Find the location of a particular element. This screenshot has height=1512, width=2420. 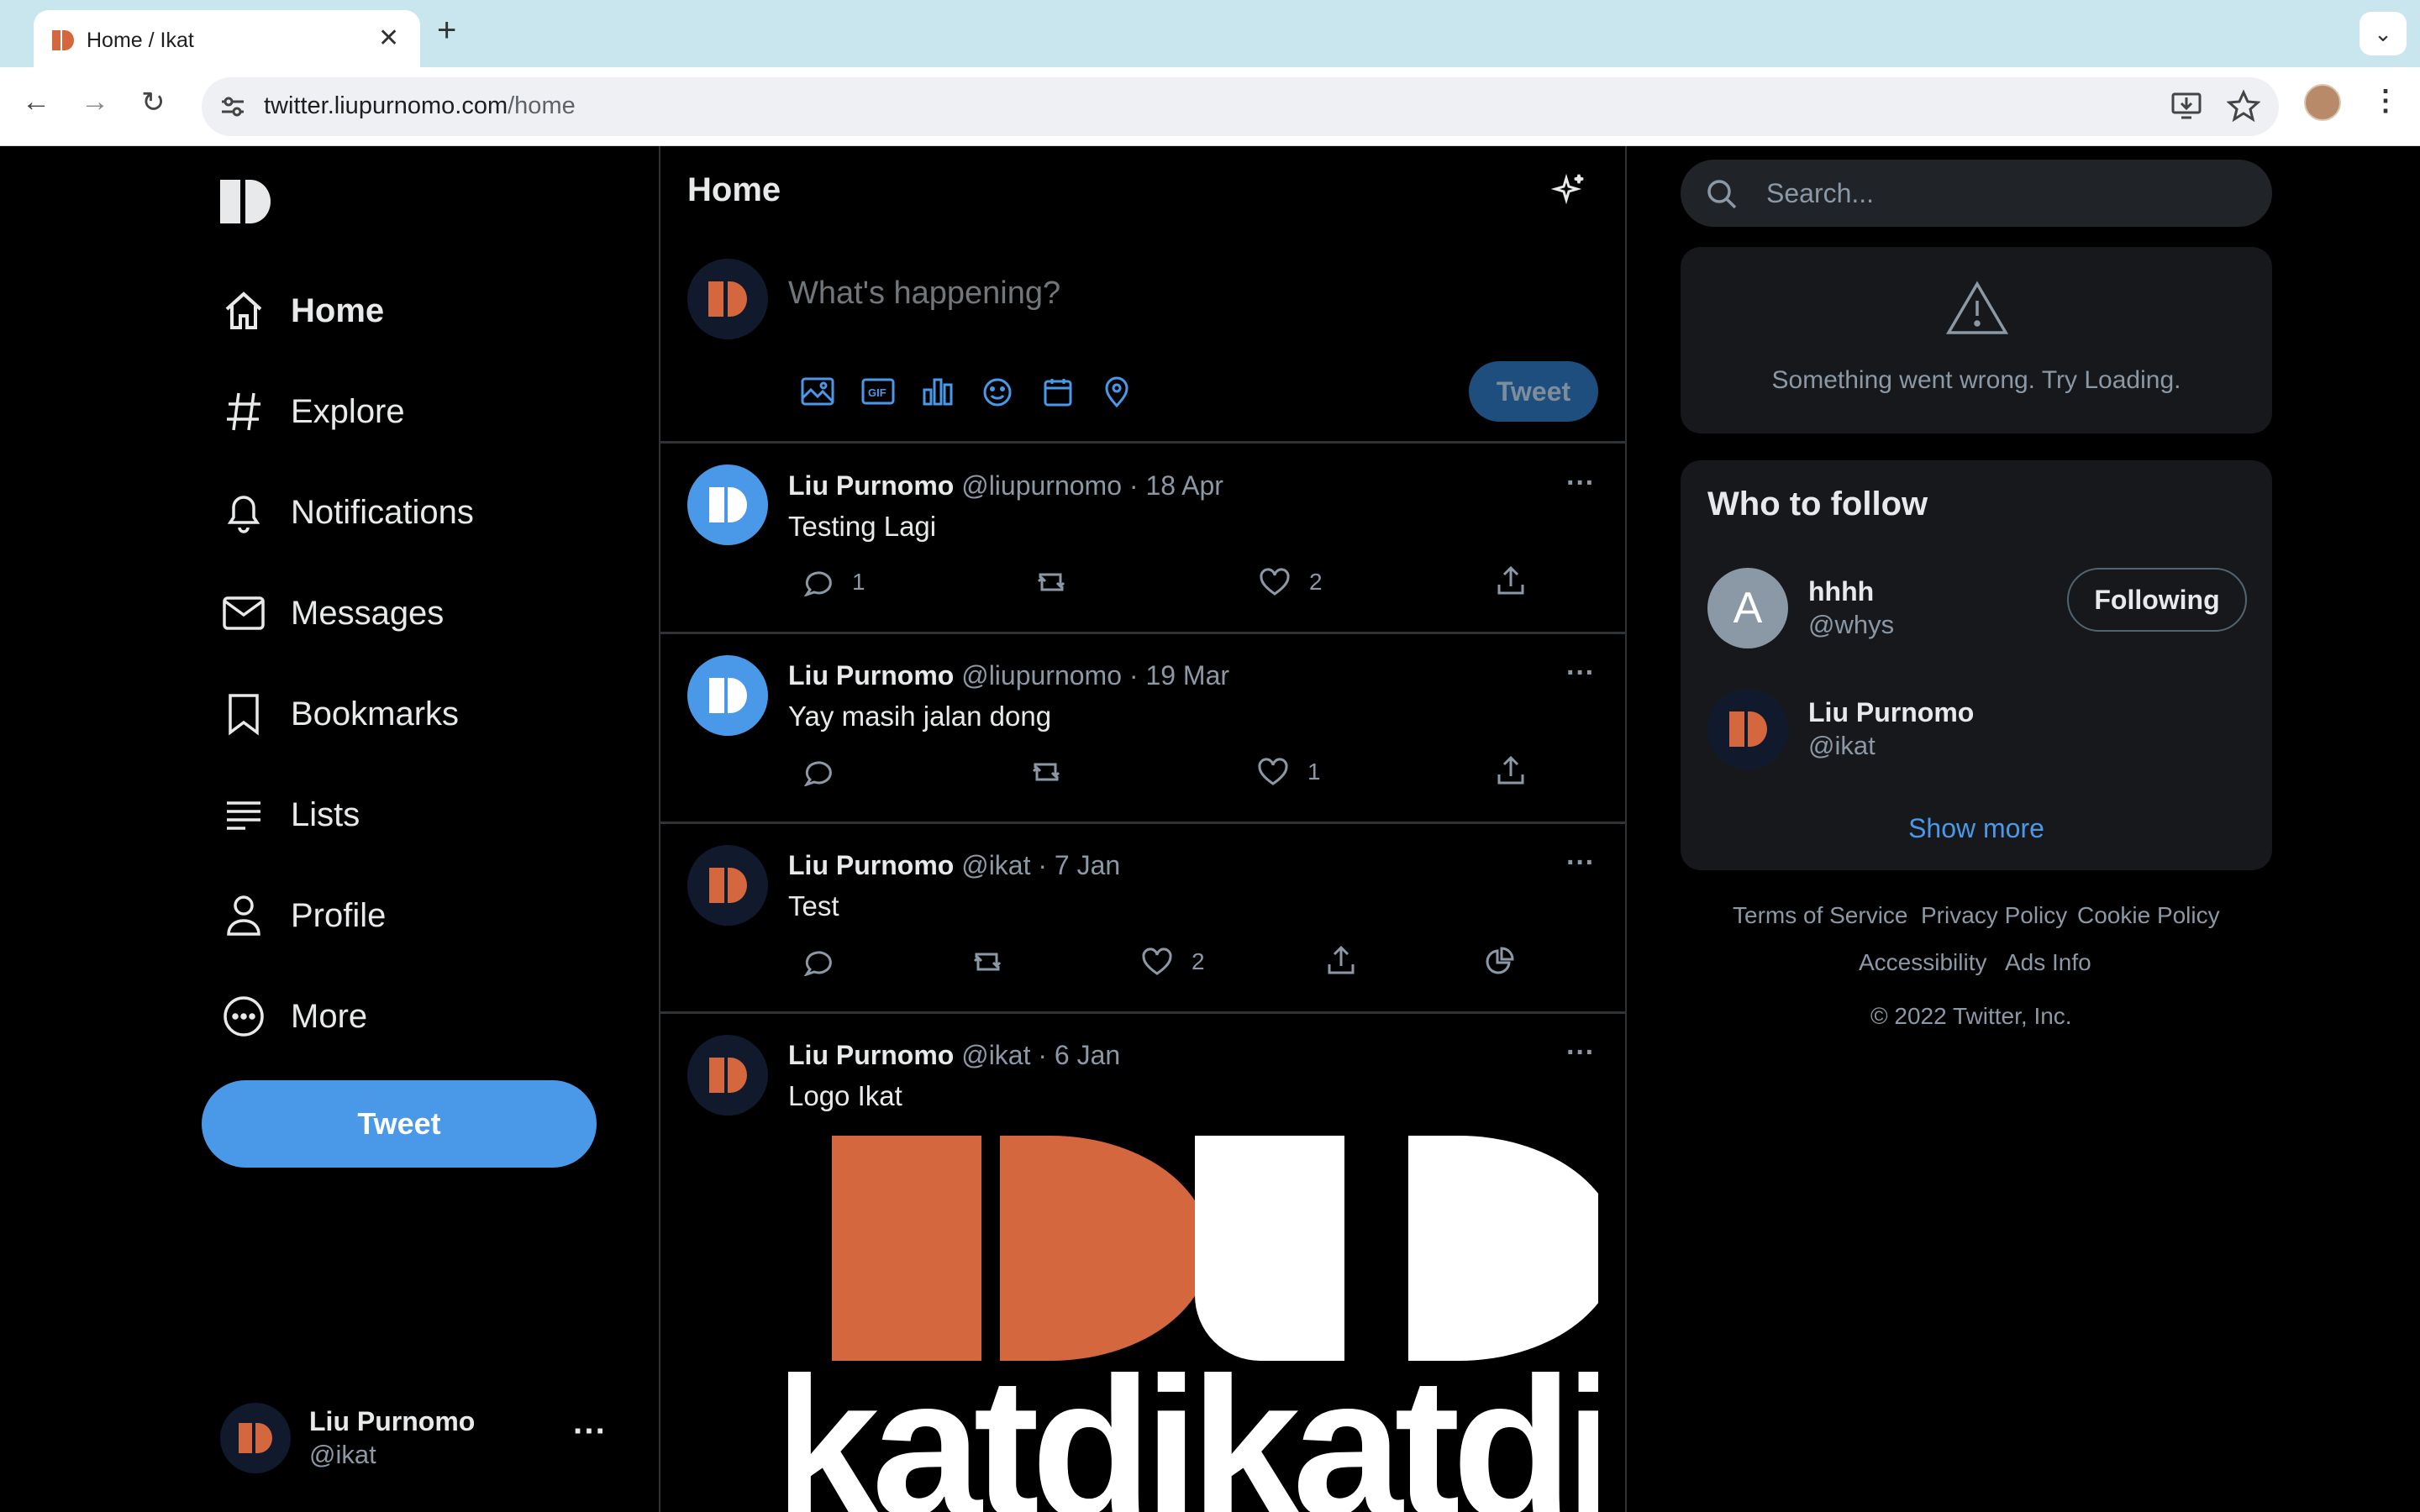

nav-label: Notifications is located at coordinates (382, 512).